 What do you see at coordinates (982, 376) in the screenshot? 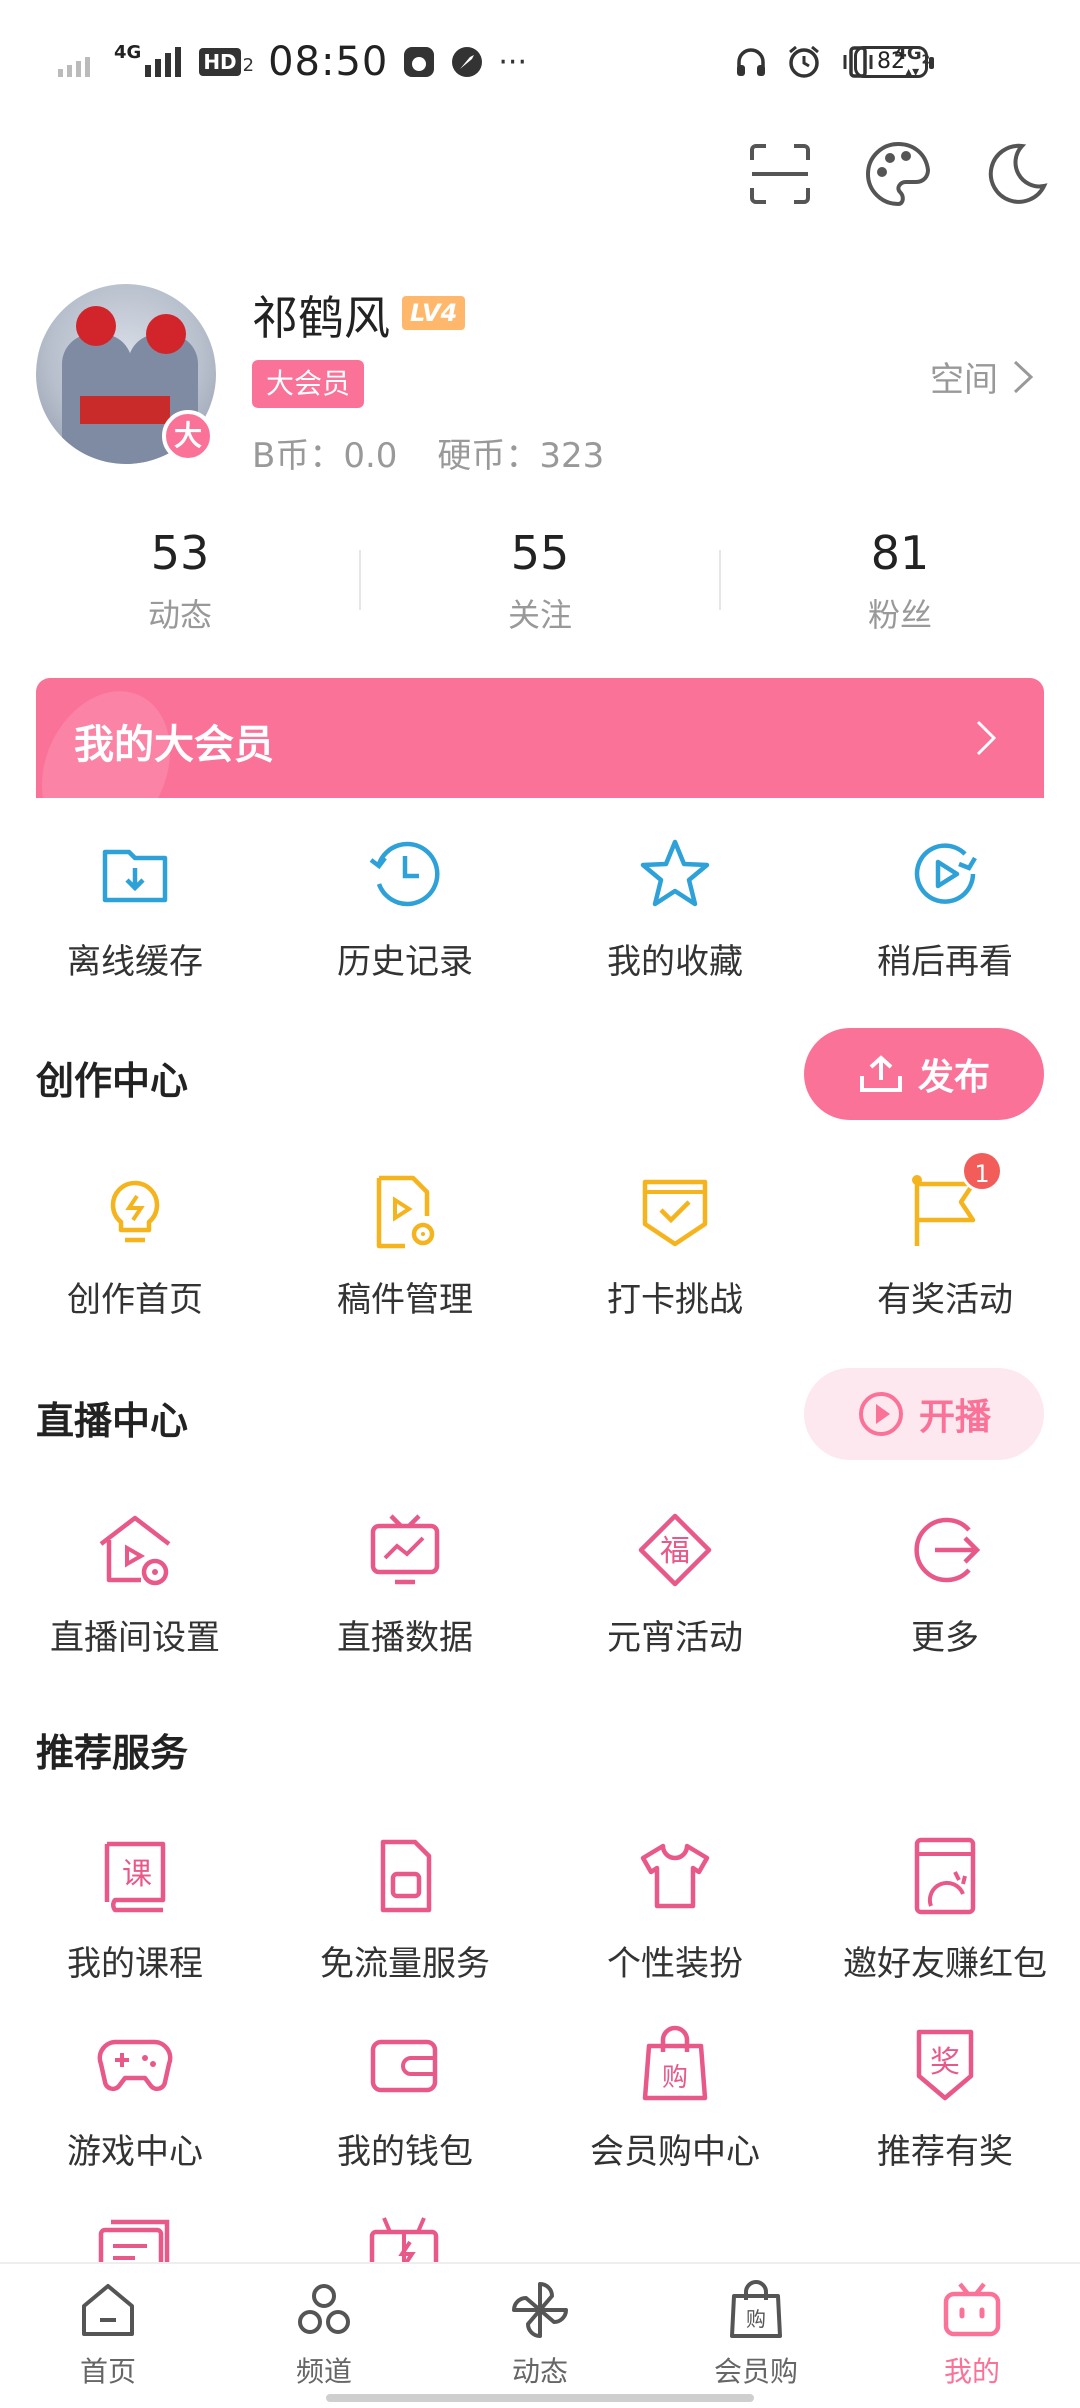
I see `space-link: 空间` at bounding box center [982, 376].